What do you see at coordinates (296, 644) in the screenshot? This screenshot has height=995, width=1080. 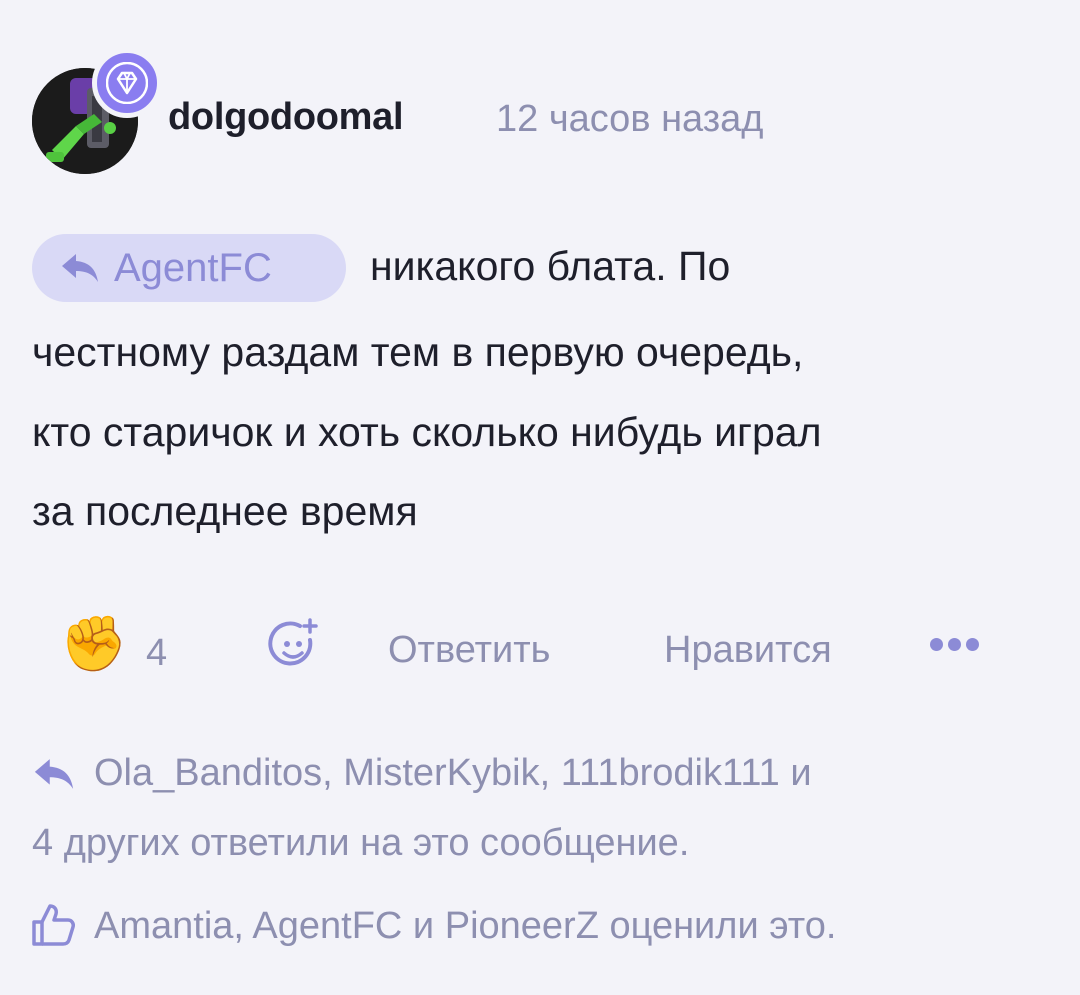 I see `smiley-plus-icon` at bounding box center [296, 644].